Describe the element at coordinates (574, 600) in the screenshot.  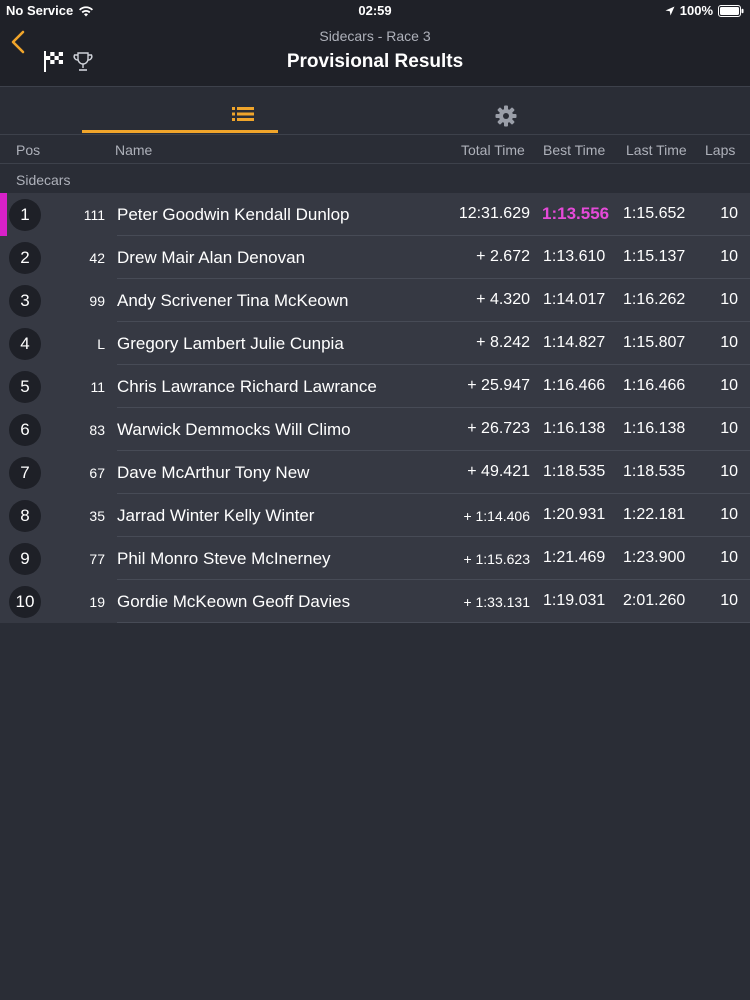
I see `best-time: 1:19.031` at that location.